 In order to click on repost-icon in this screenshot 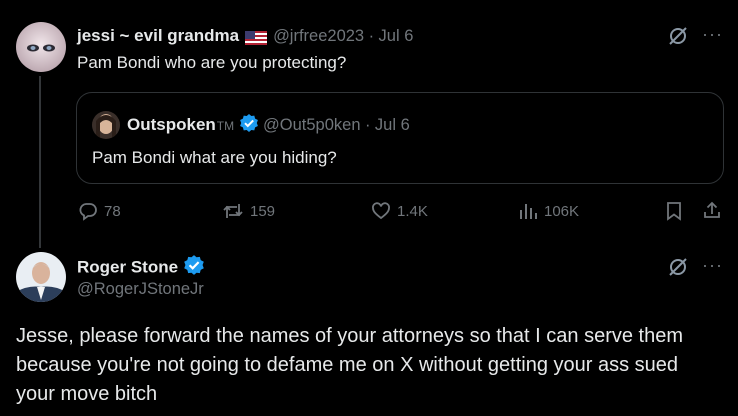, I will do `click(233, 211)`.